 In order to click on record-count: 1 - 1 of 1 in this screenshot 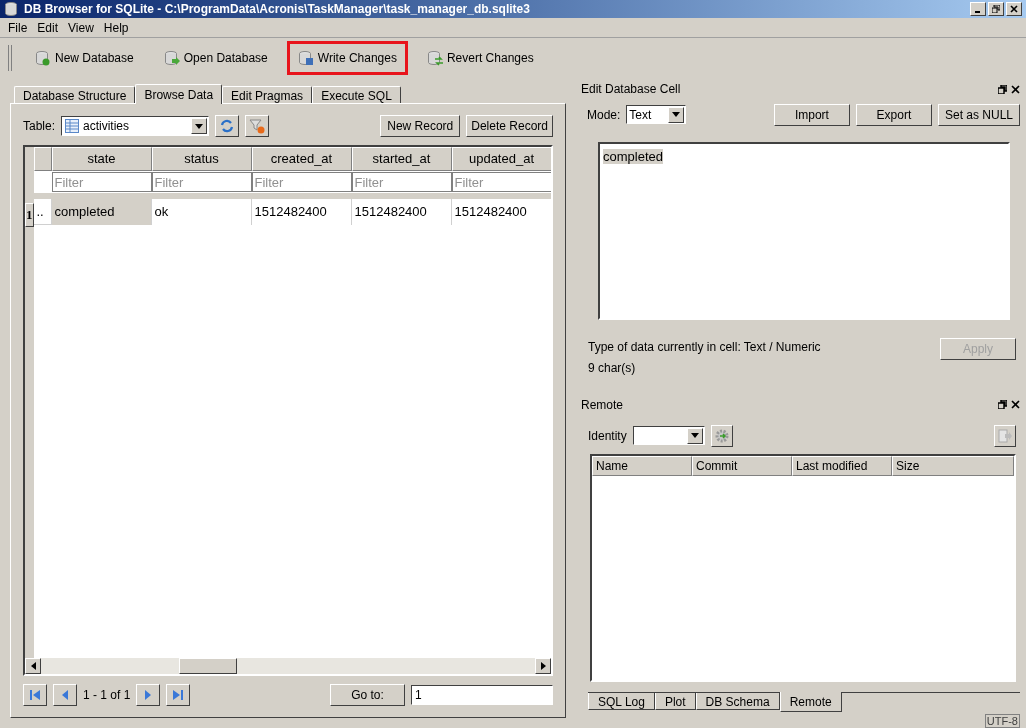, I will do `click(107, 695)`.